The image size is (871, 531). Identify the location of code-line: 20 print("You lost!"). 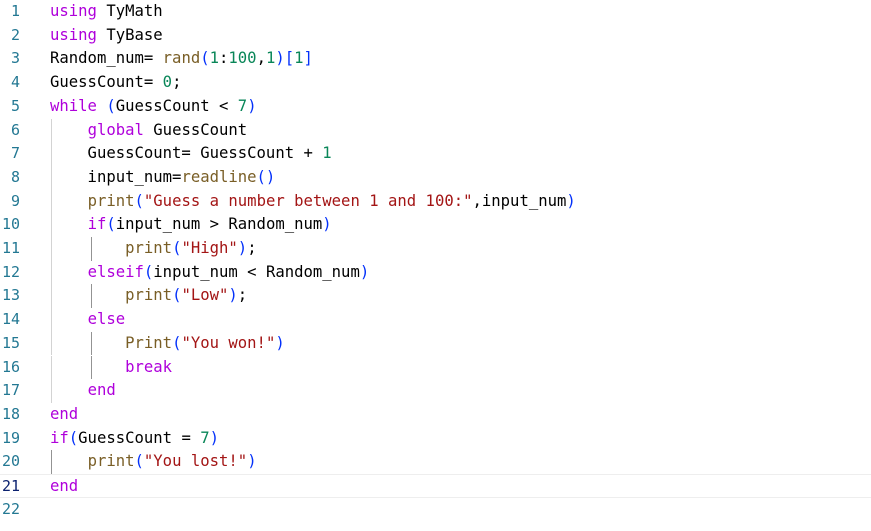
(435, 462).